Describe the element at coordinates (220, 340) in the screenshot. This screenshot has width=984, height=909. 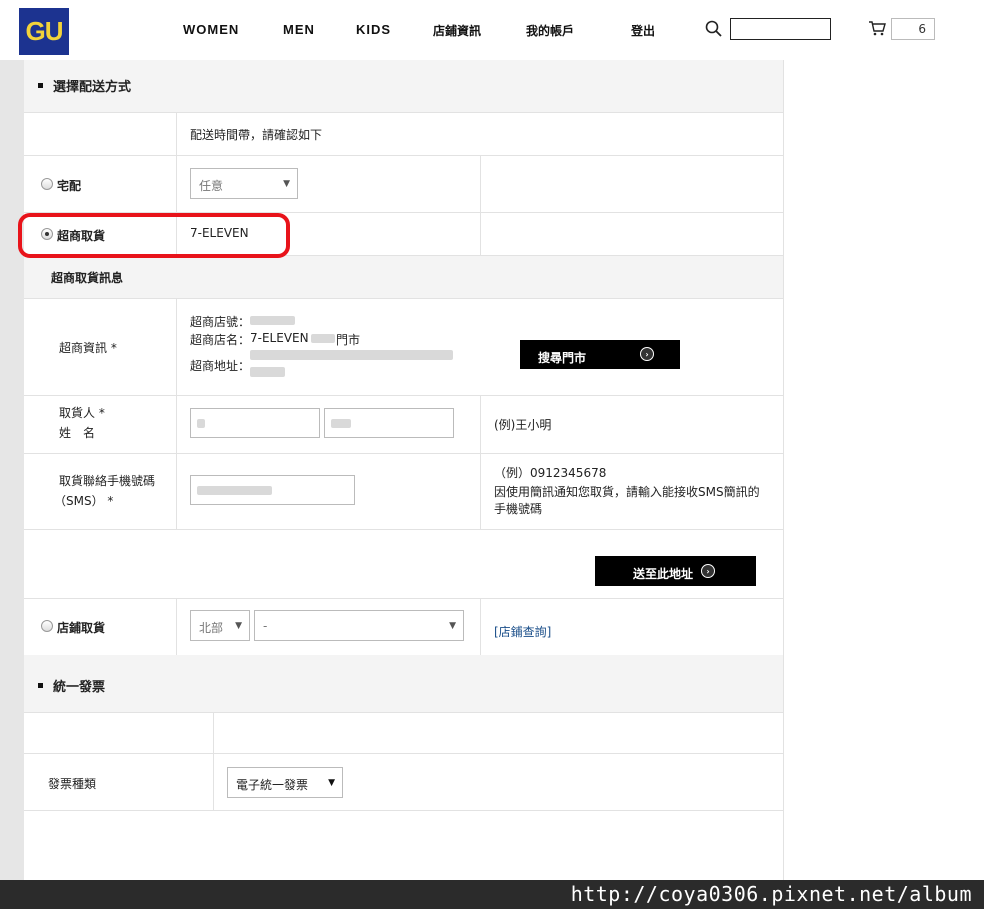
I see `store-name-label: 超商店名：` at that location.